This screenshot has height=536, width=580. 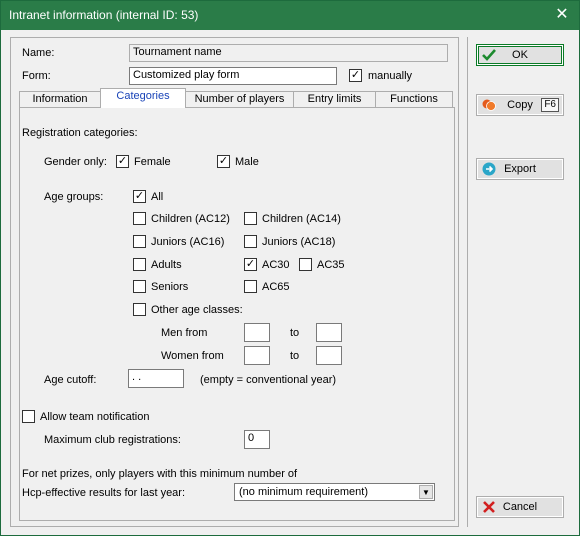 I want to click on name-label: Name:, so click(x=38, y=53).